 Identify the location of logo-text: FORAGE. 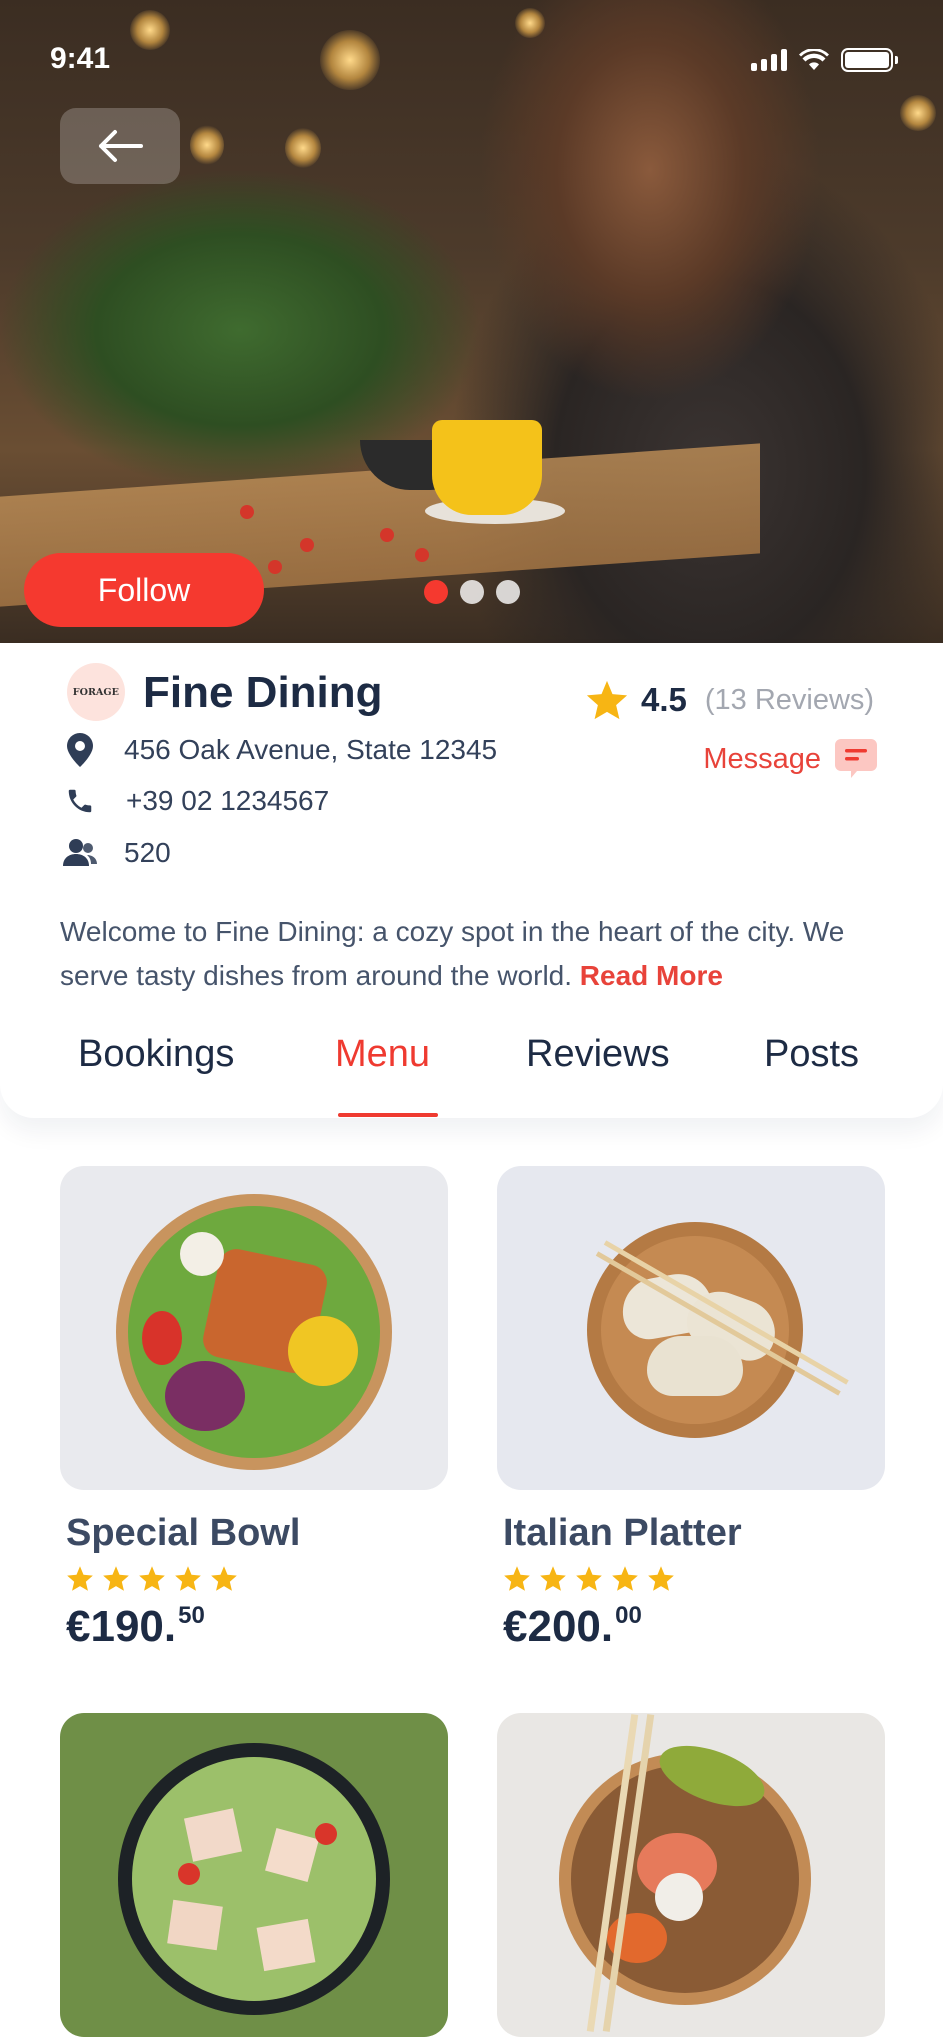
(96, 692).